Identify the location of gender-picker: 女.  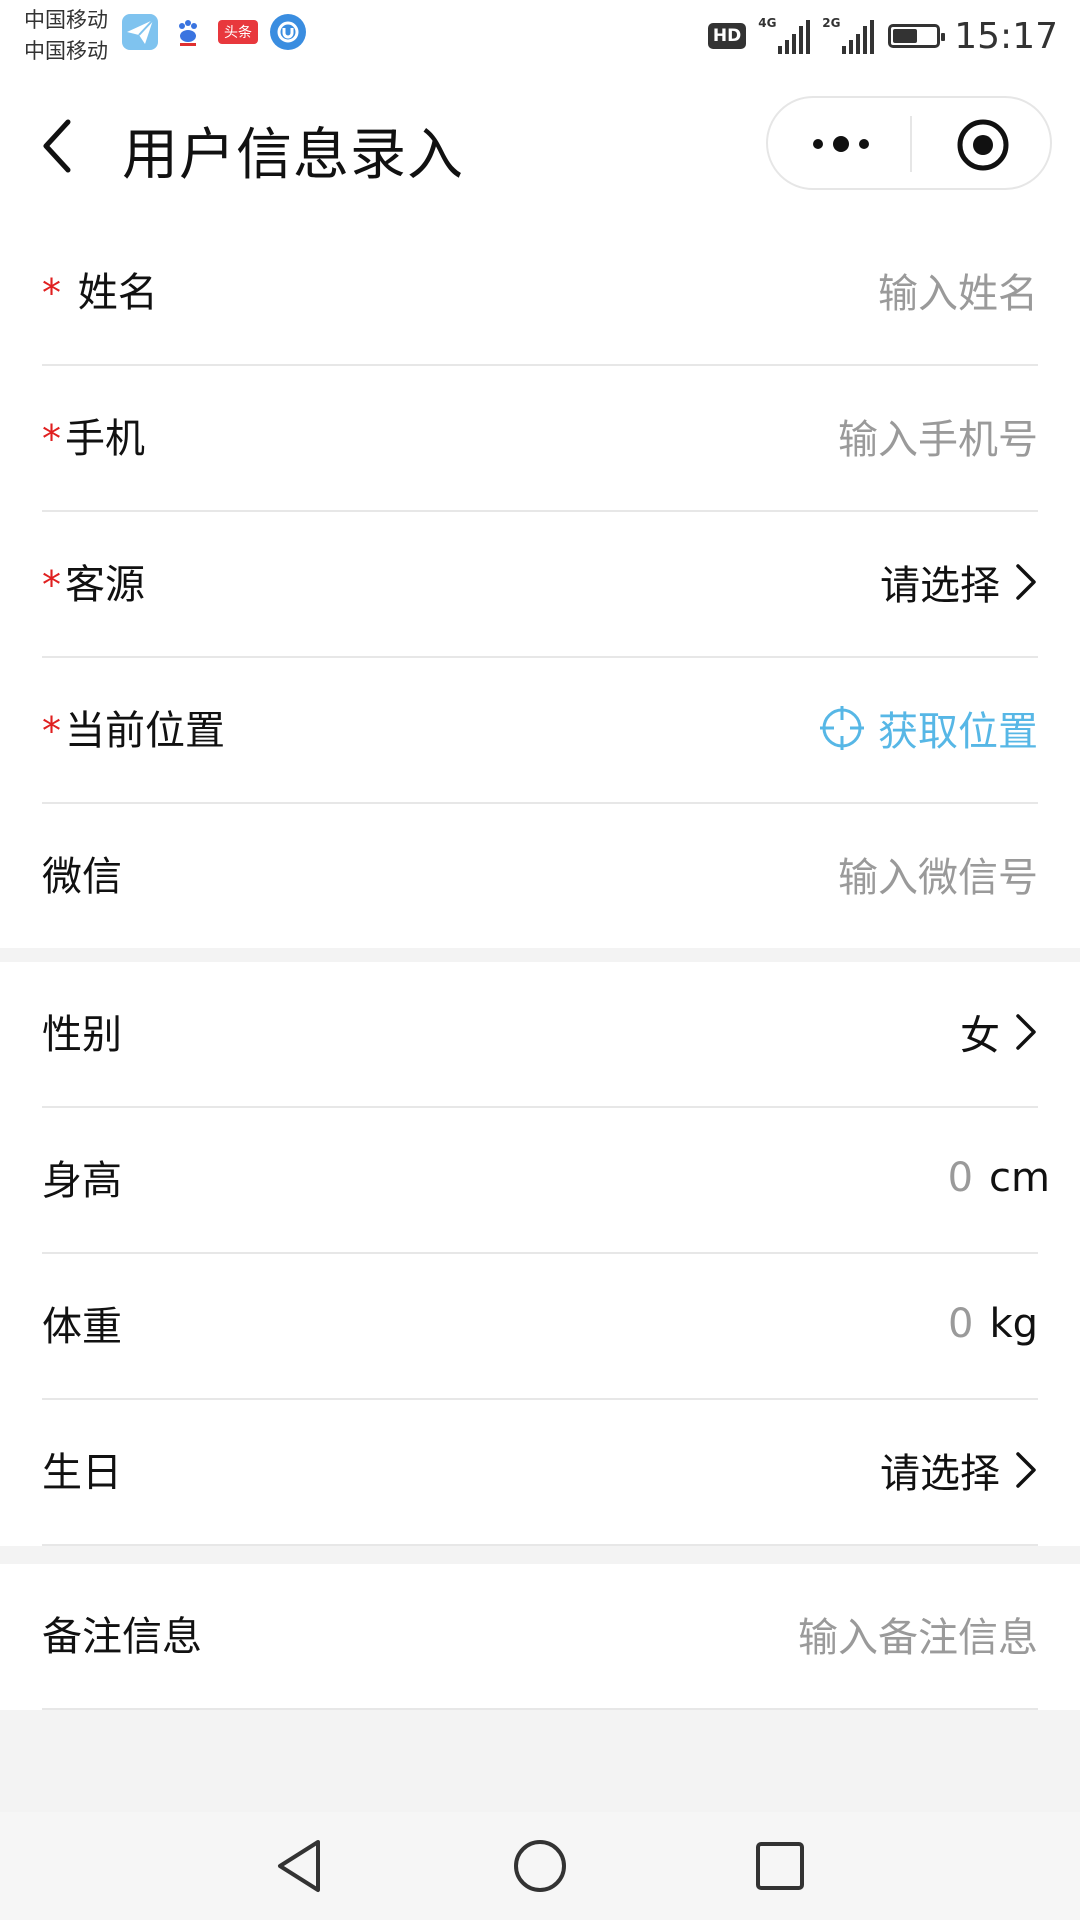
(999, 1032).